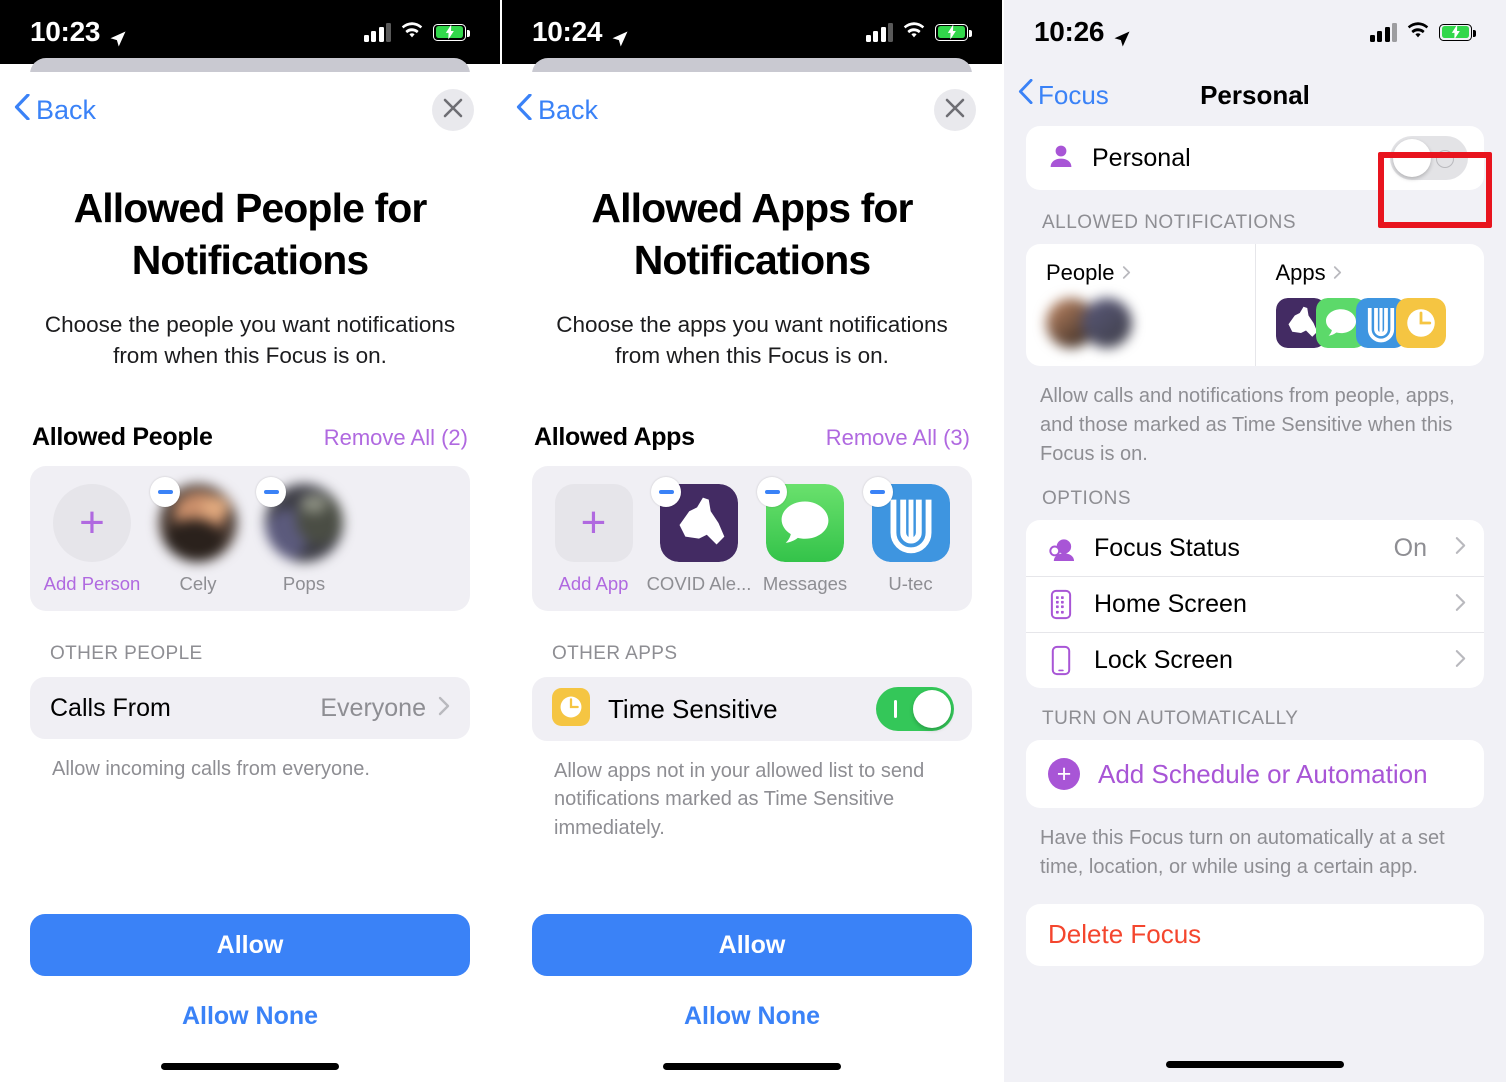 Image resolution: width=1506 pixels, height=1082 pixels. What do you see at coordinates (1255, 158) in the screenshot?
I see `personal-focus-row: Personal` at bounding box center [1255, 158].